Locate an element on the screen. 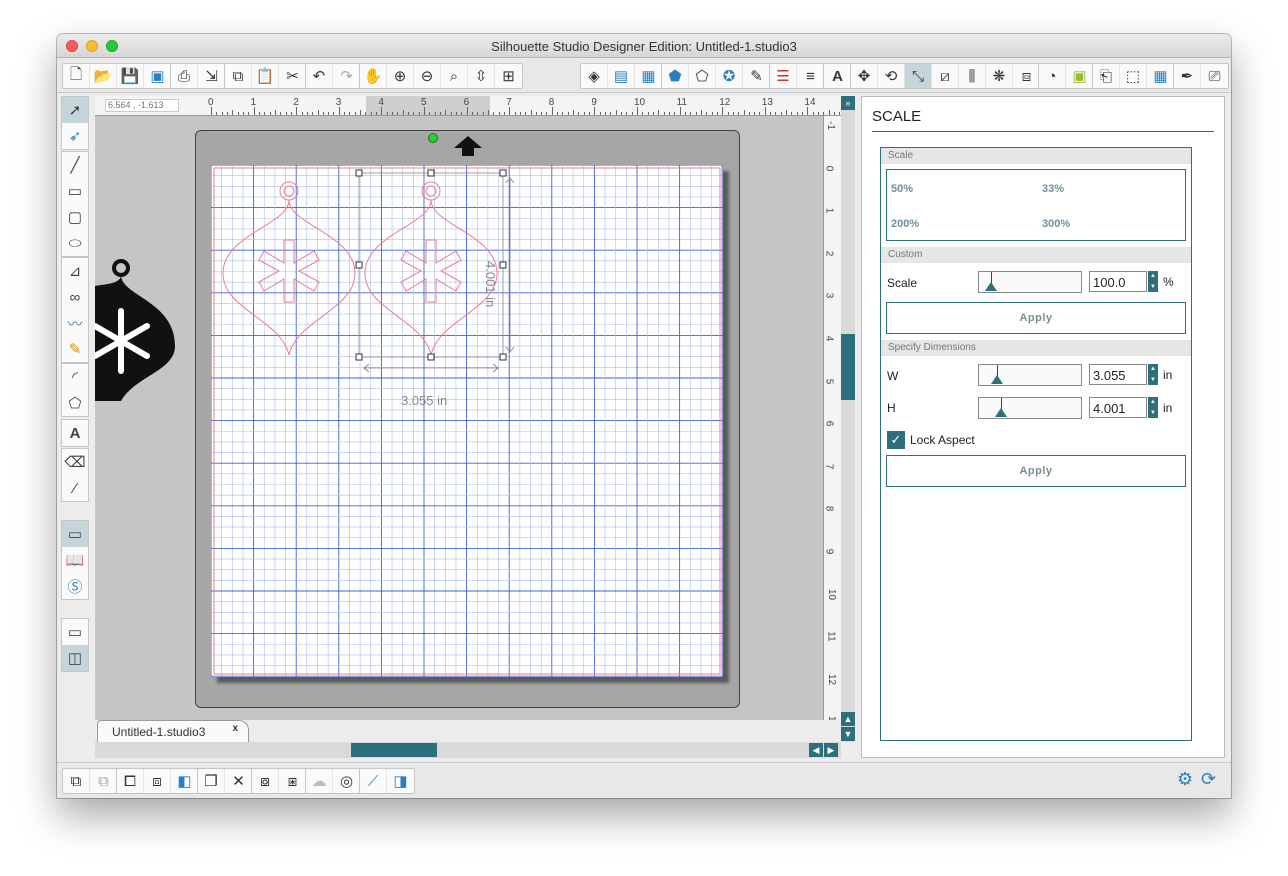 The height and width of the screenshot is (876, 1288). rounded-rectangle-icon: ▢ is located at coordinates (75, 217).